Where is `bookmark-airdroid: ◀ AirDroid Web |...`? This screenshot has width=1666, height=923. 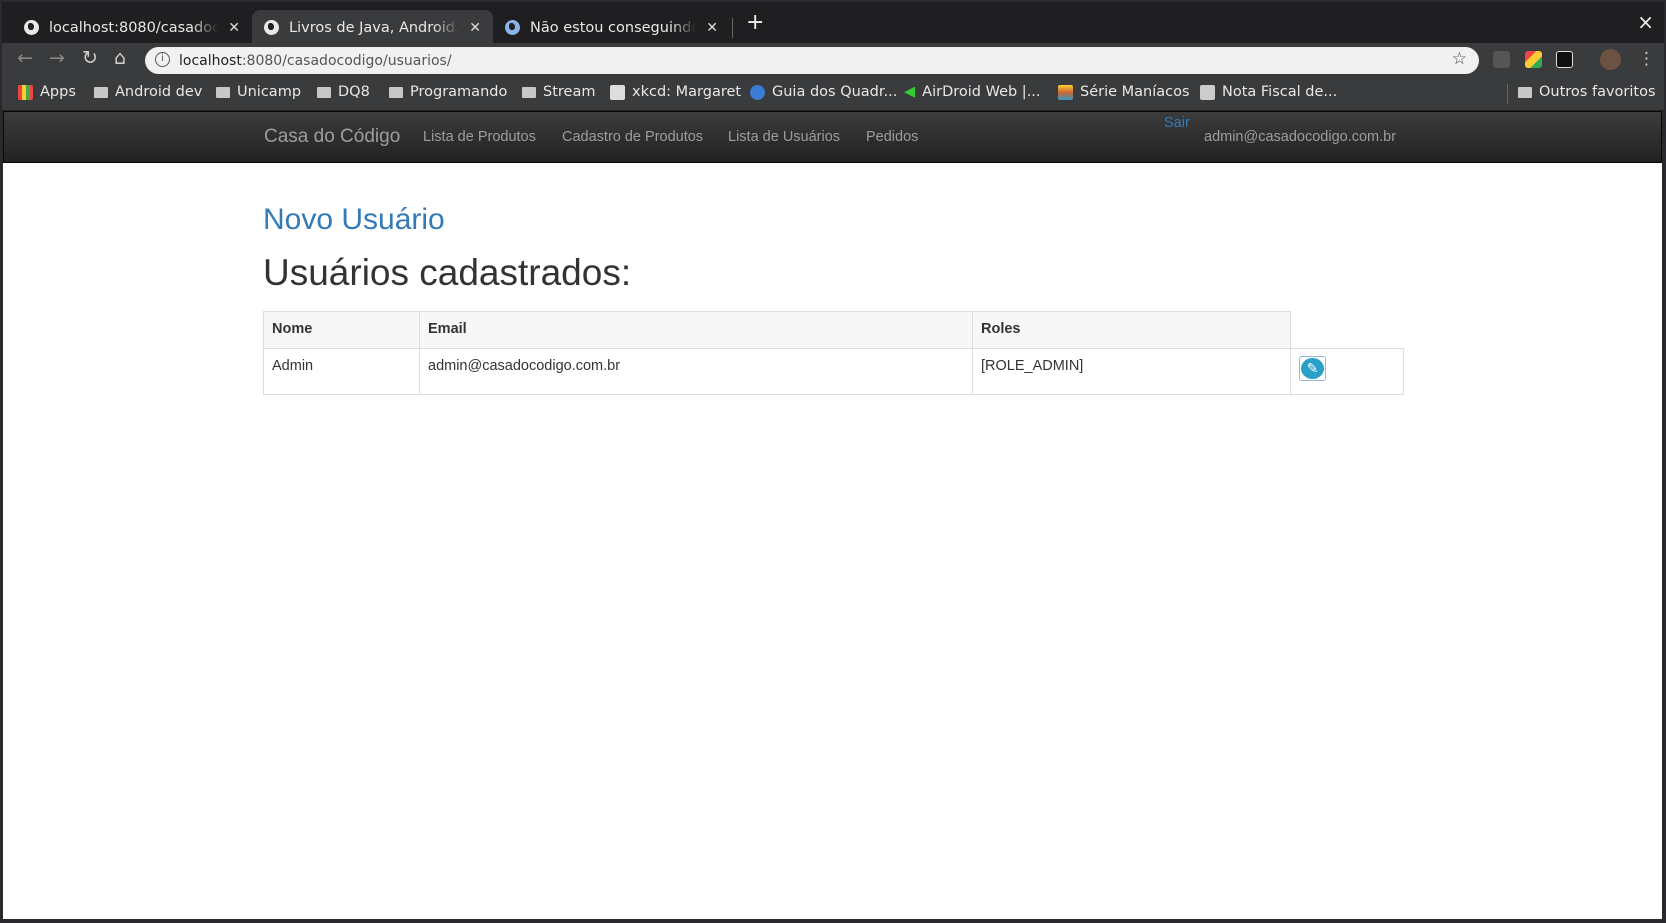 bookmark-airdroid: ◀ AirDroid Web |... is located at coordinates (972, 92).